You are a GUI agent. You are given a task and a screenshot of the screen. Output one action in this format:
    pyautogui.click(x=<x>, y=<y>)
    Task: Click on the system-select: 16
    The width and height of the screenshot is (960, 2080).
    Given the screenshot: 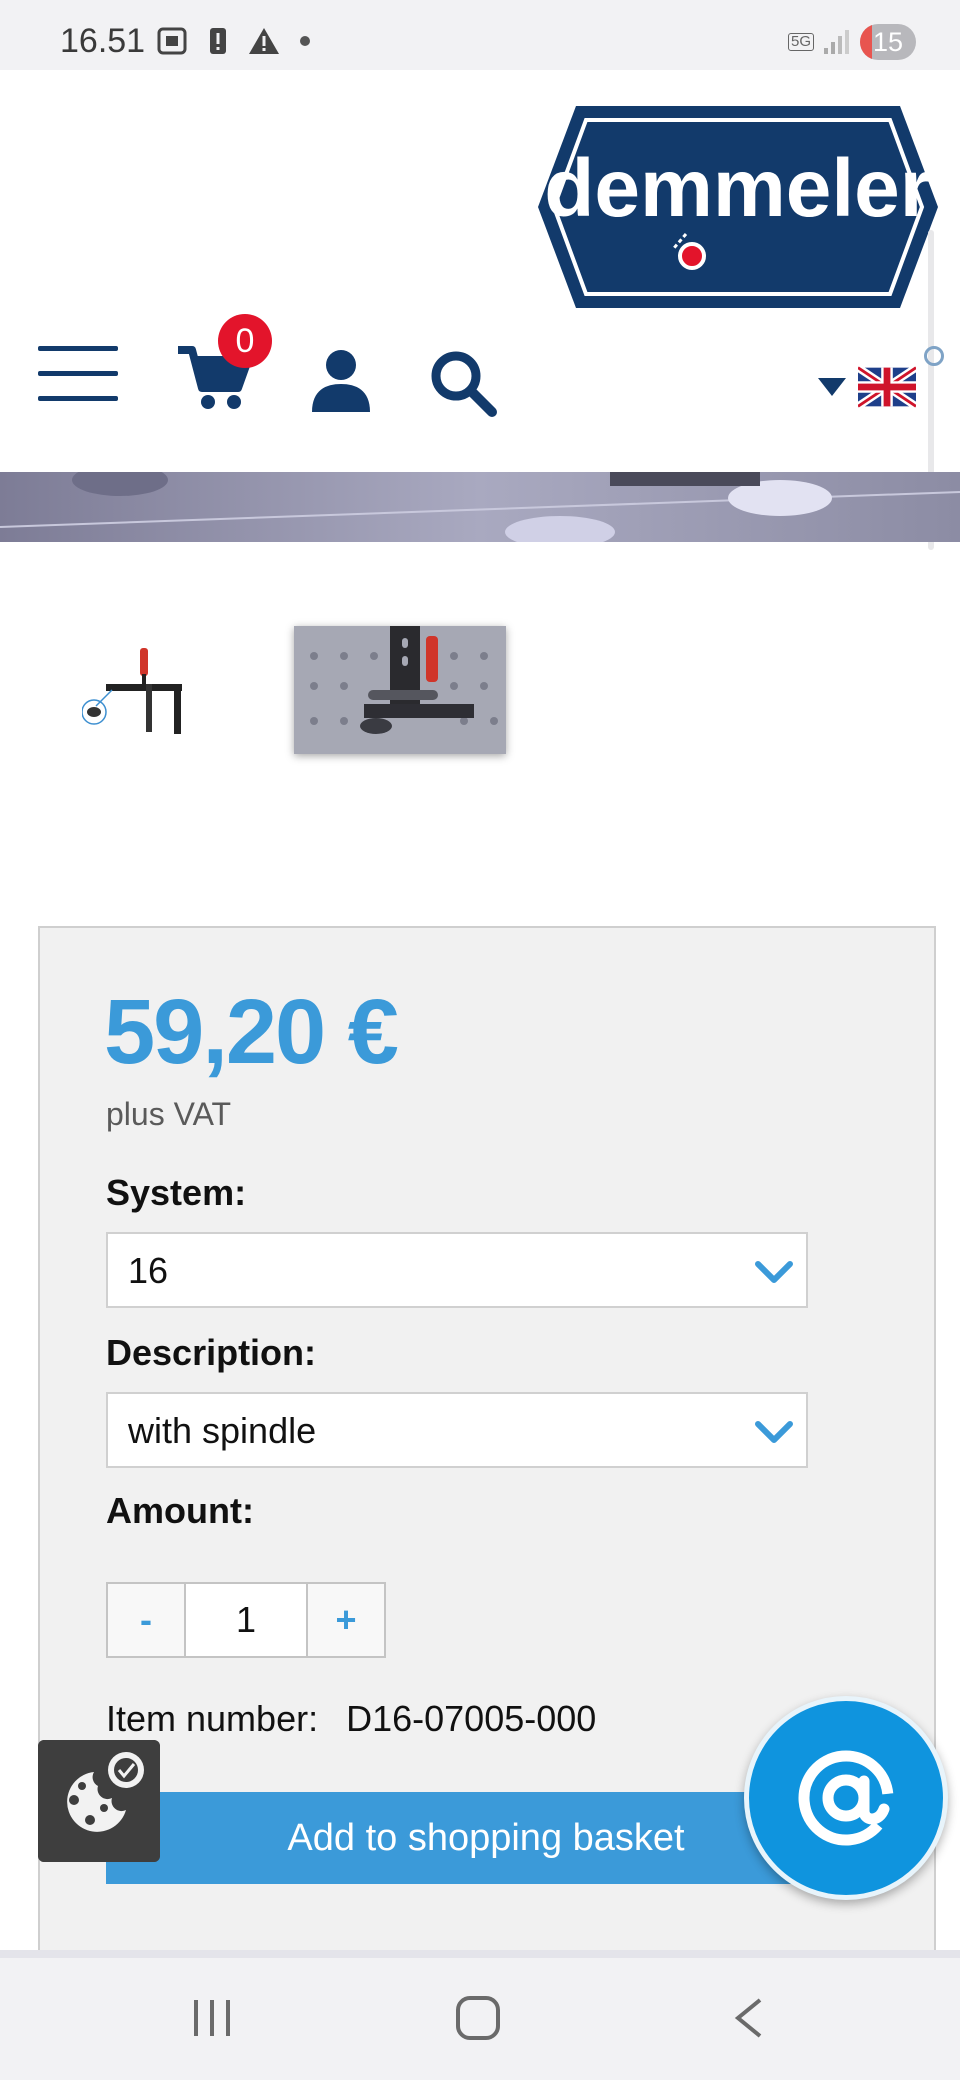 What is the action you would take?
    pyautogui.click(x=457, y=1270)
    